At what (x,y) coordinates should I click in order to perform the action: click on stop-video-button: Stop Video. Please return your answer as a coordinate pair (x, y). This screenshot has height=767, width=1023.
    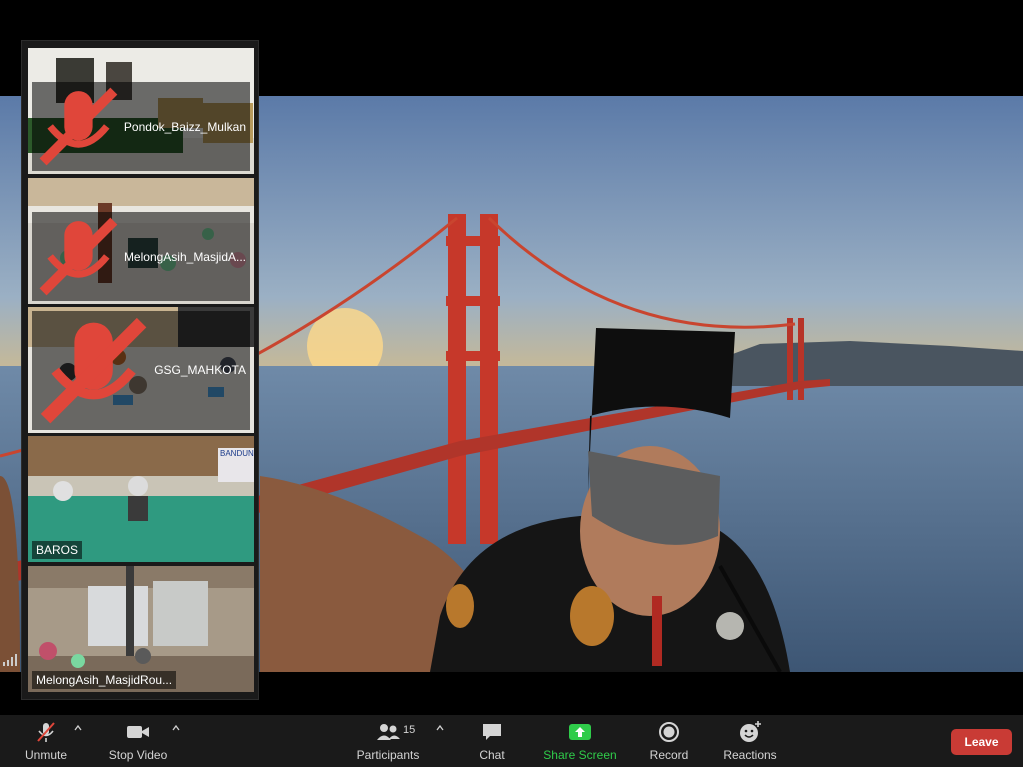
    Looking at the image, I should click on (138, 742).